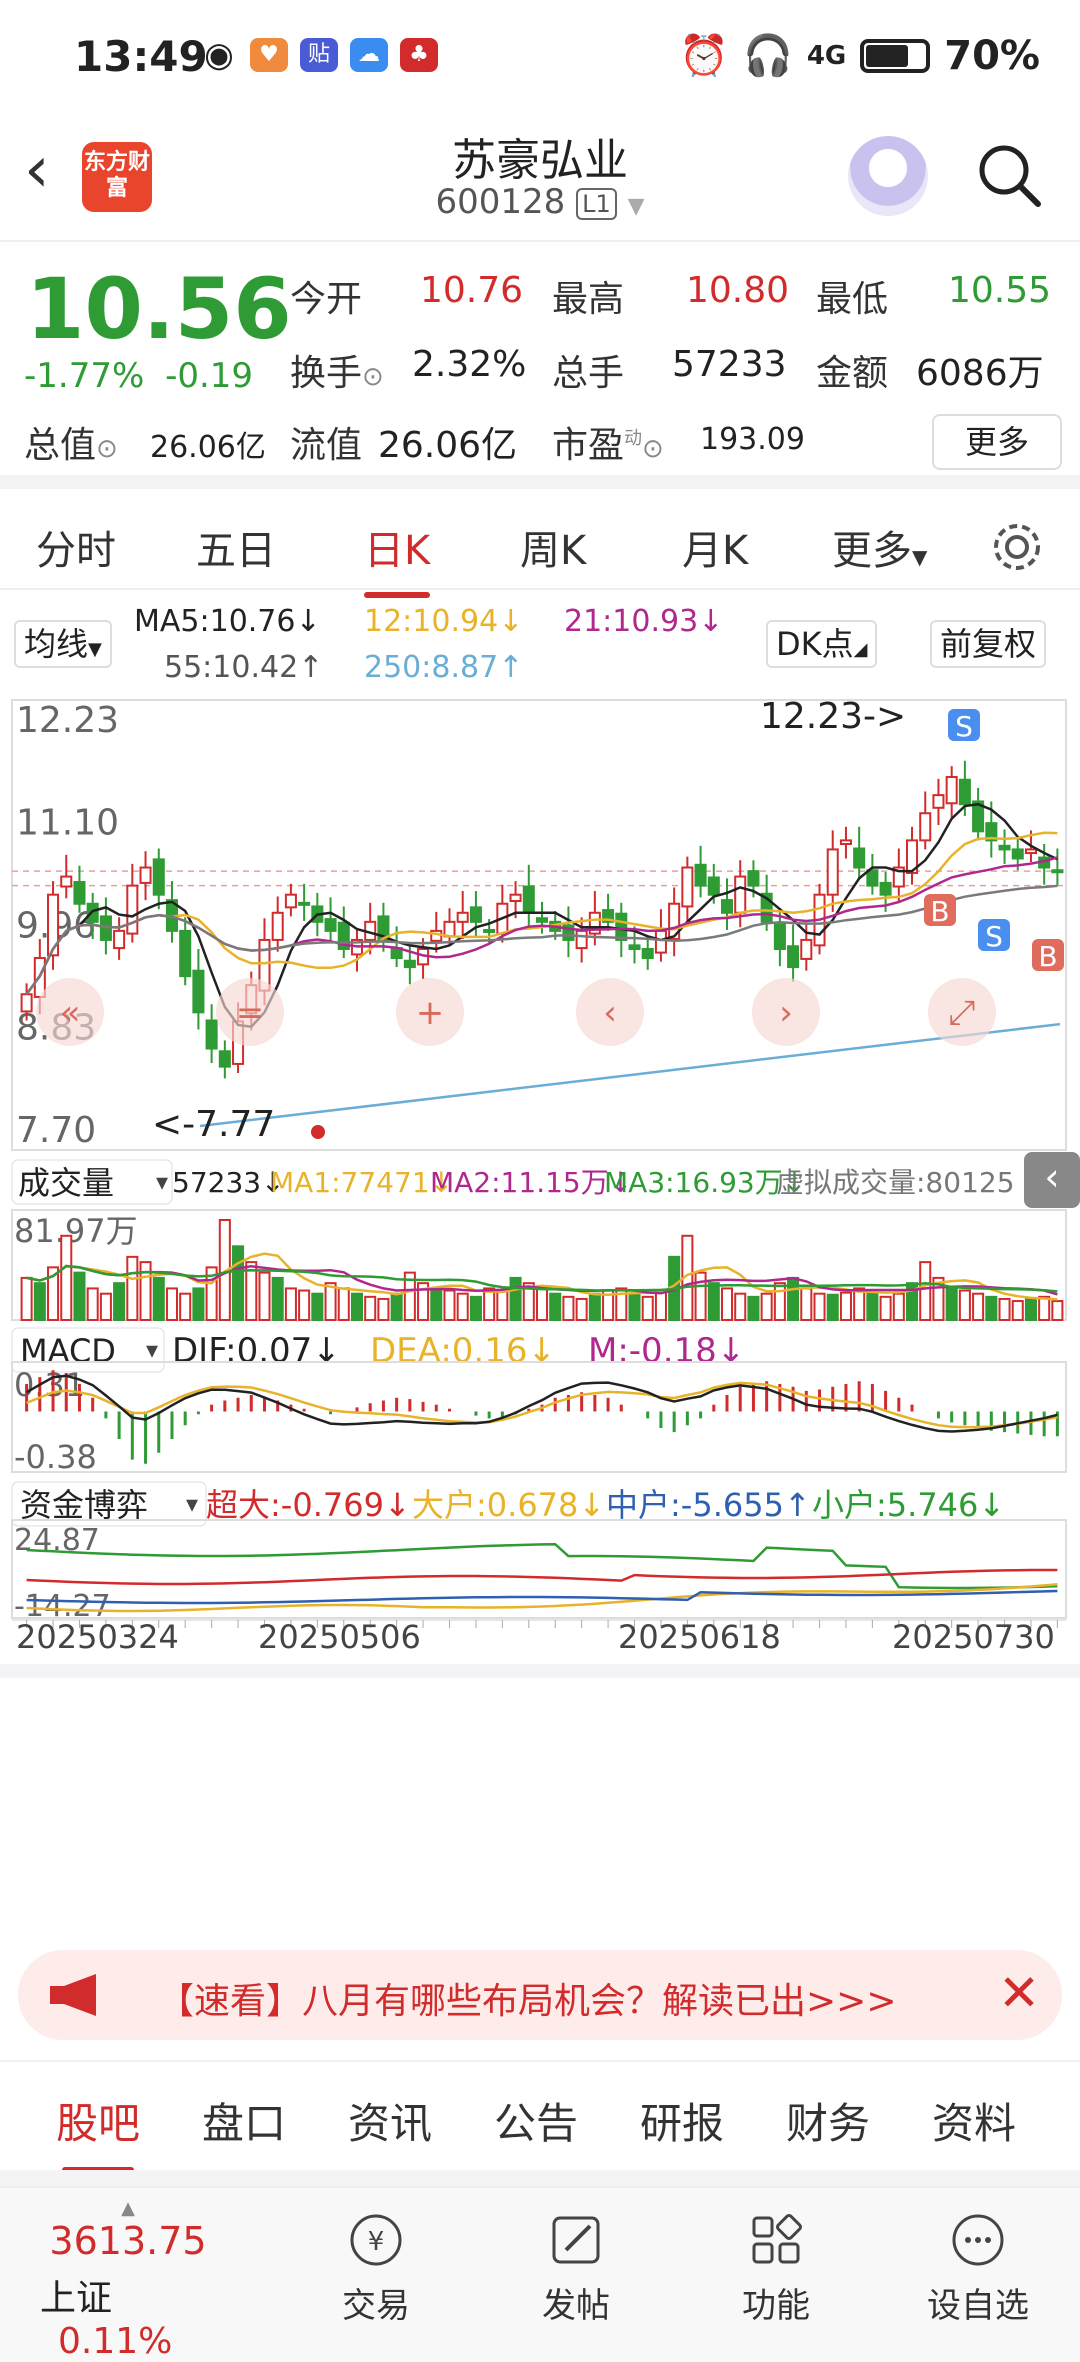 The height and width of the screenshot is (2362, 1080). Describe the element at coordinates (786, 1013) in the screenshot. I see `chart-control-glyph: ›` at that location.